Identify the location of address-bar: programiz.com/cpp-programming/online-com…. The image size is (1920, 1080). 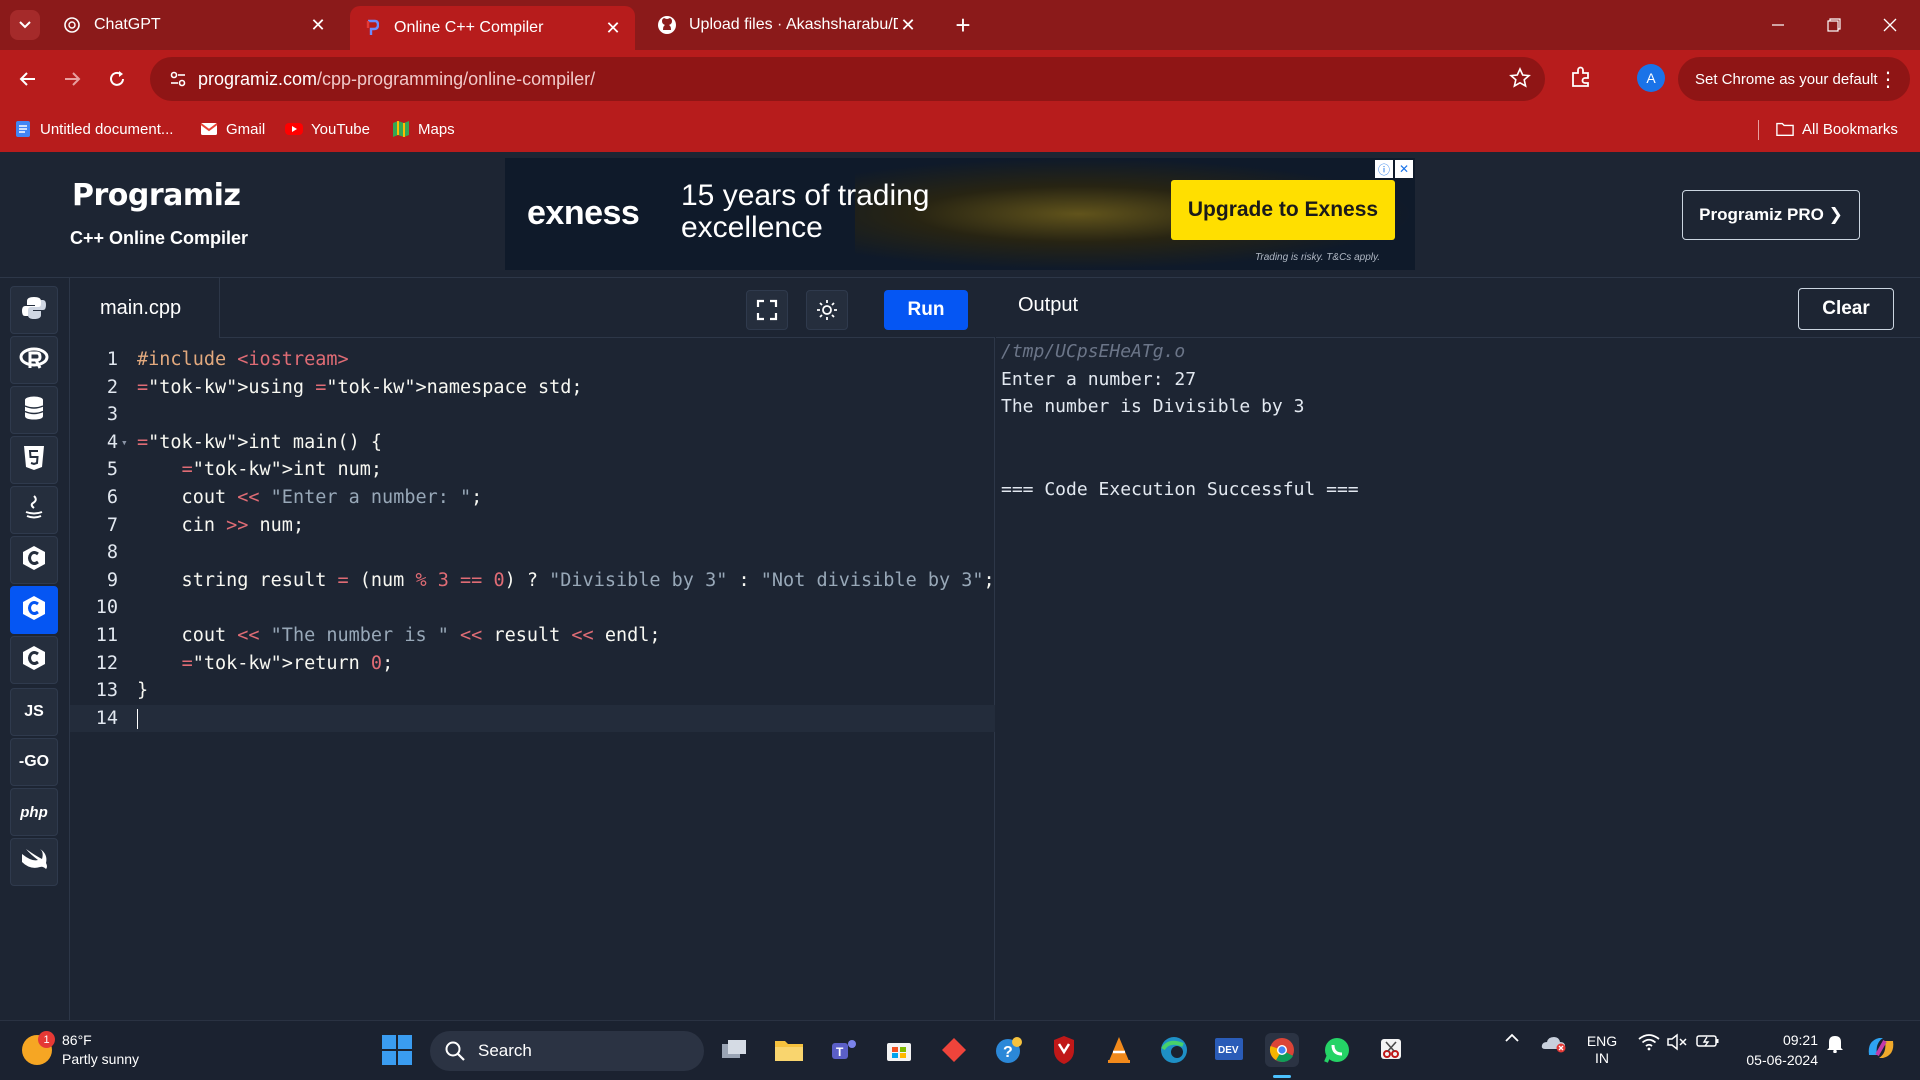
(847, 79).